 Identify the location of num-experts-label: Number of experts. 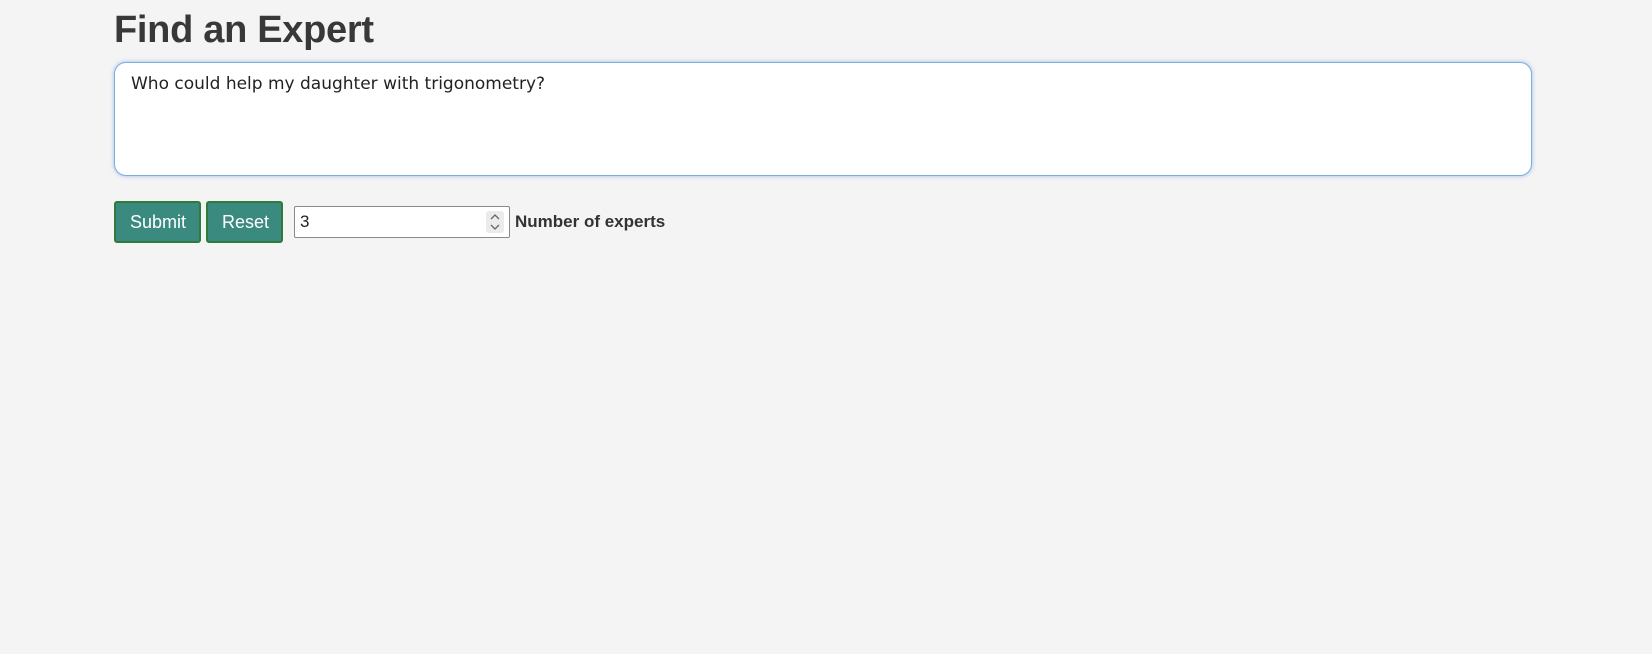
(590, 221).